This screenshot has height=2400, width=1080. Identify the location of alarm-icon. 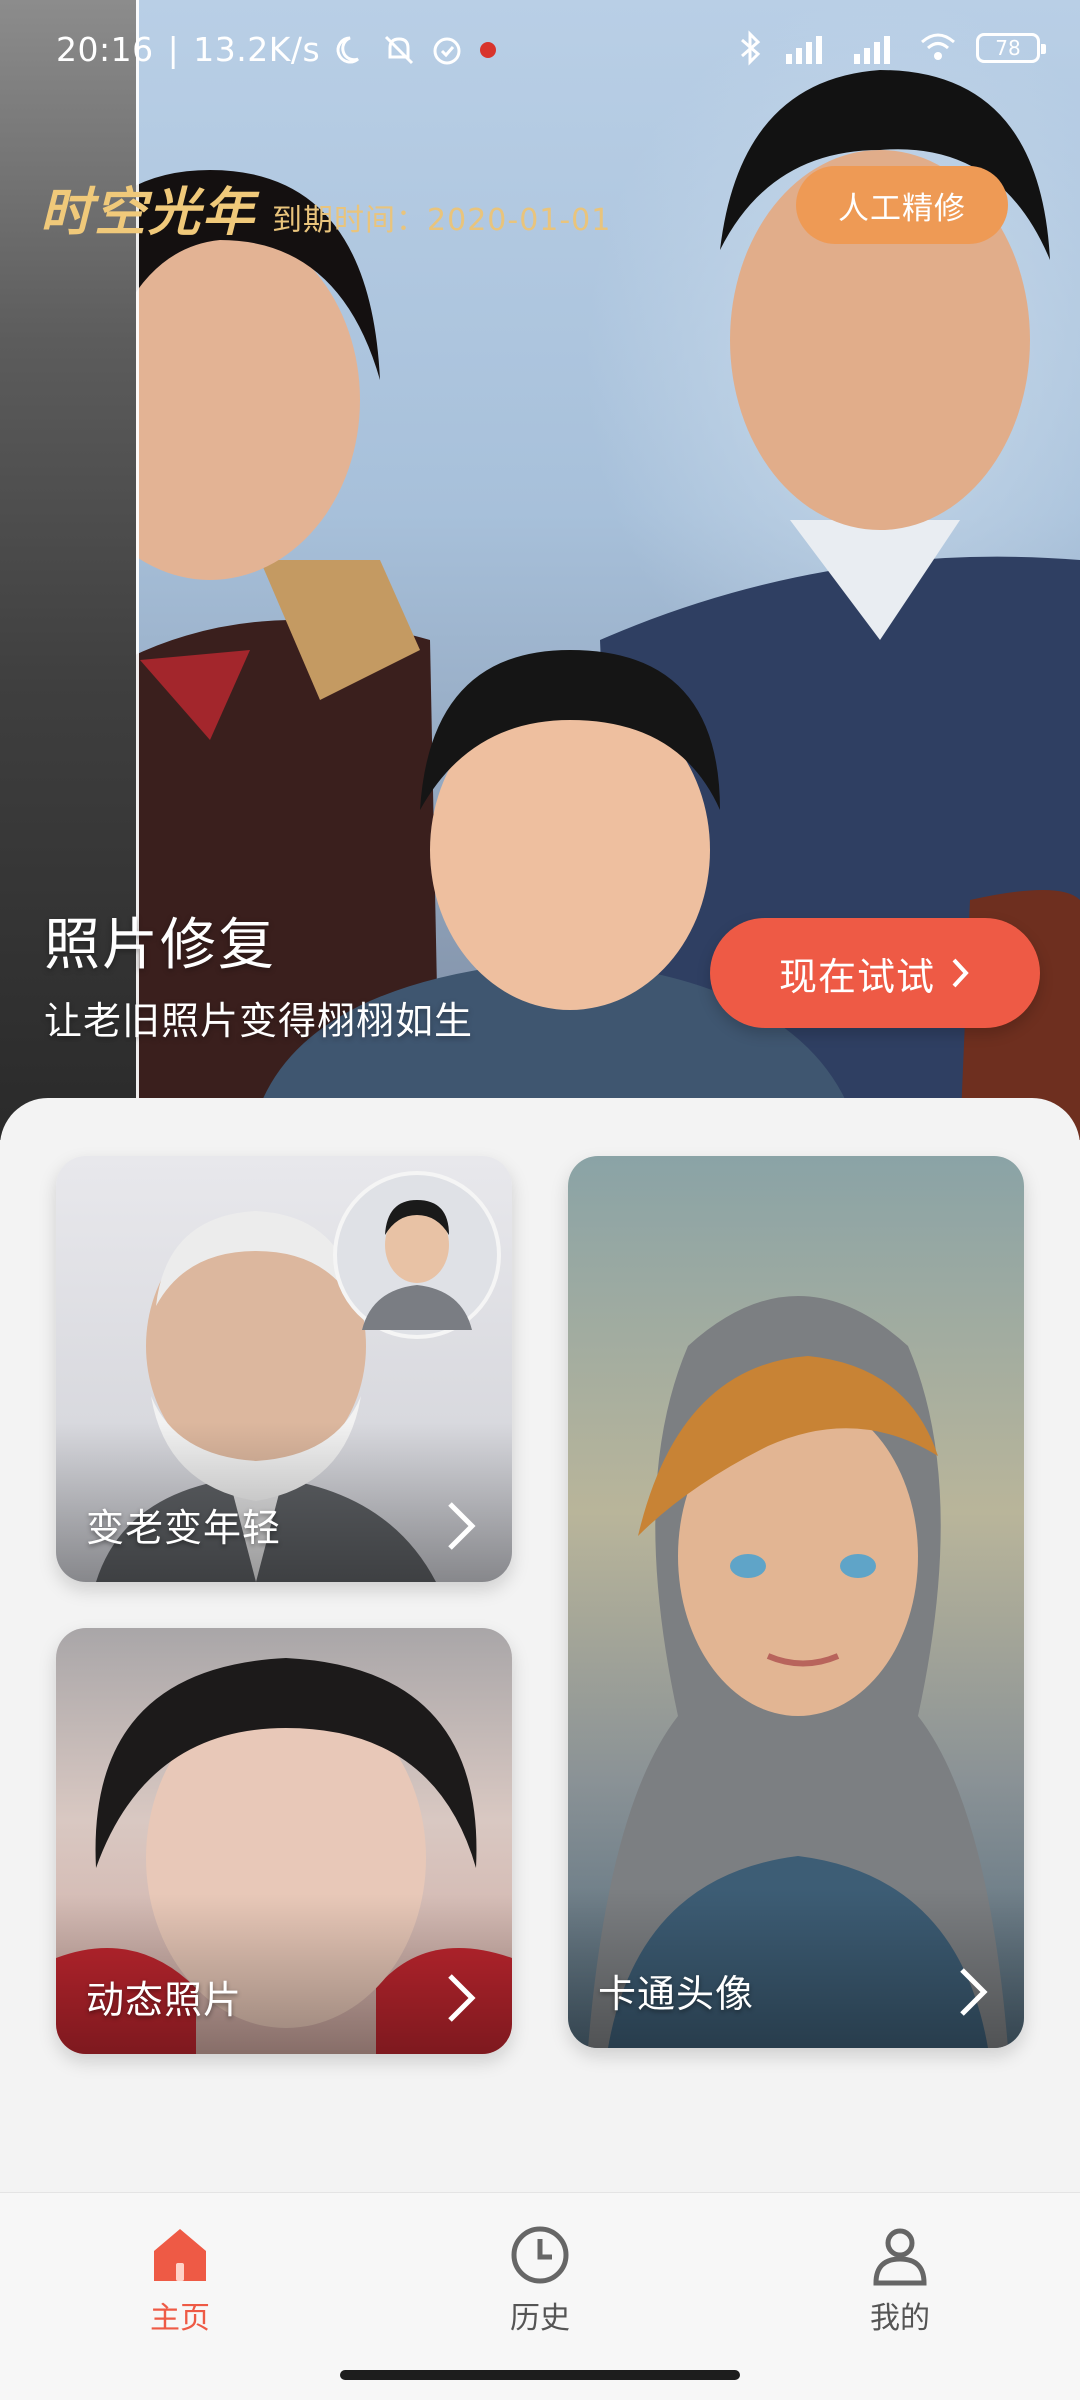
(447, 50).